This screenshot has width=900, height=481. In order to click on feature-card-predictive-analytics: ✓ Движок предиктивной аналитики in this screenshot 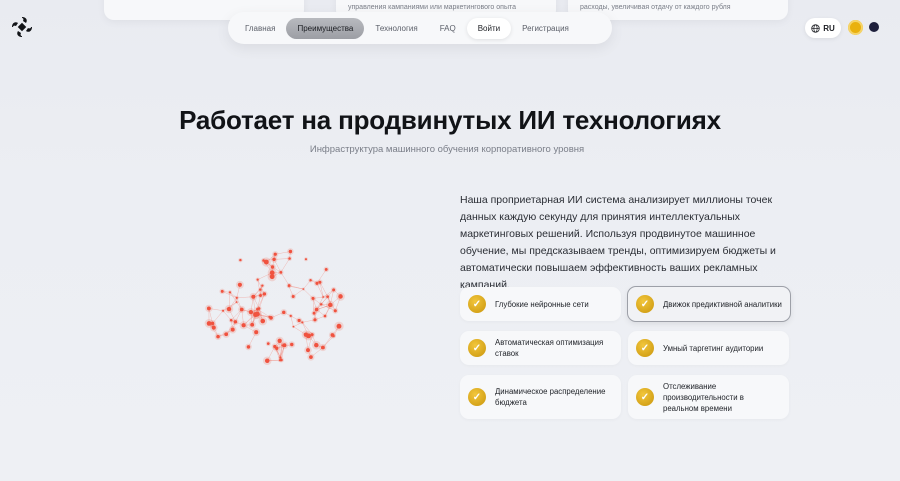, I will do `click(709, 304)`.